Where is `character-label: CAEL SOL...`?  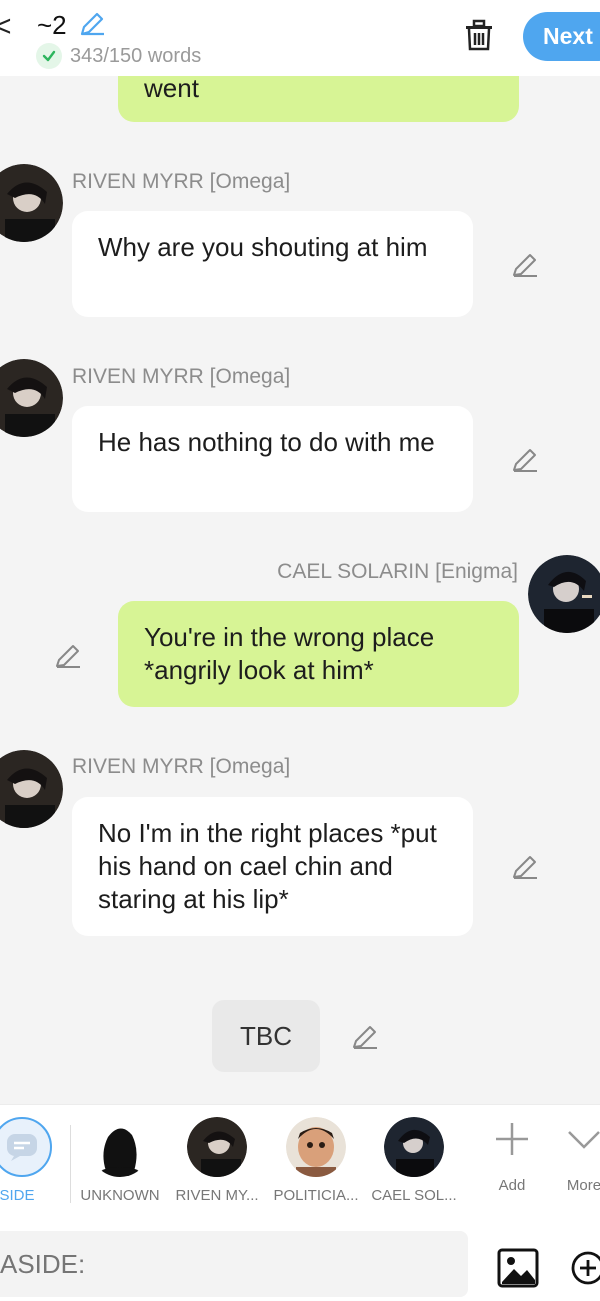 character-label: CAEL SOL... is located at coordinates (414, 1195).